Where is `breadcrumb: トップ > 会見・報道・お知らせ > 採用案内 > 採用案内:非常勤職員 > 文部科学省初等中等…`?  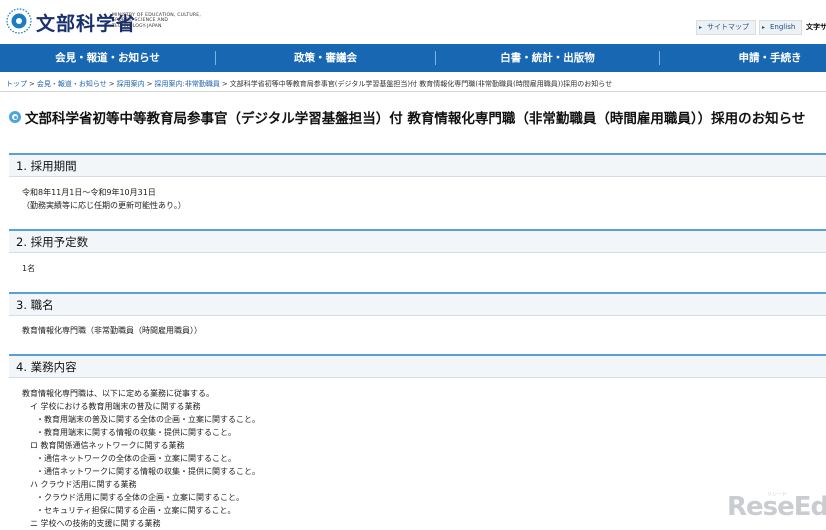
breadcrumb: トップ > 会見・報道・お知らせ > 採用案内 > 採用案内:非常勤職員 > 文部科学省初等中等… is located at coordinates (309, 84).